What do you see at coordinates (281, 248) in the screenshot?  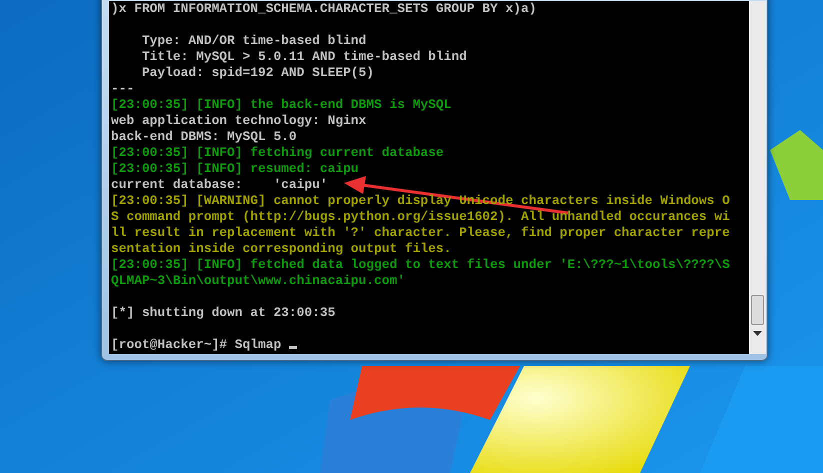 I see `warning-log-line: sentation inside corresponding output files.` at bounding box center [281, 248].